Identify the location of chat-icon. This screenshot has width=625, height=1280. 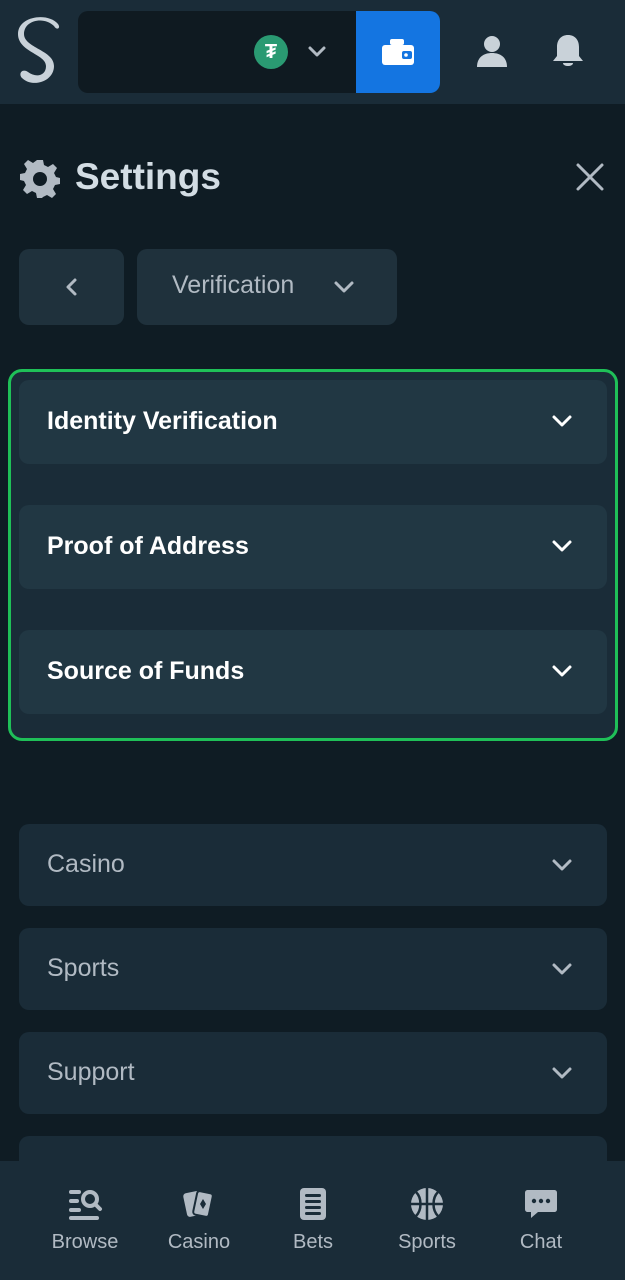
(541, 1204).